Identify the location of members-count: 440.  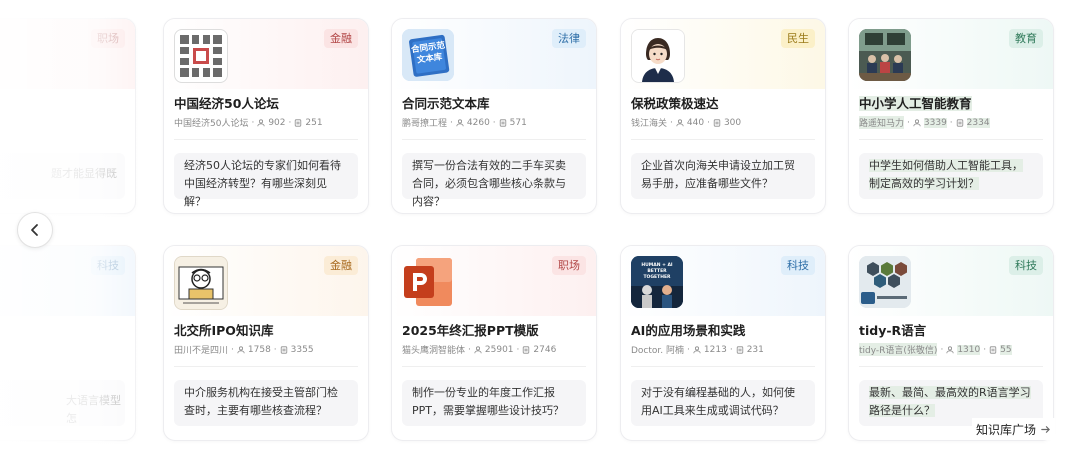
(695, 122).